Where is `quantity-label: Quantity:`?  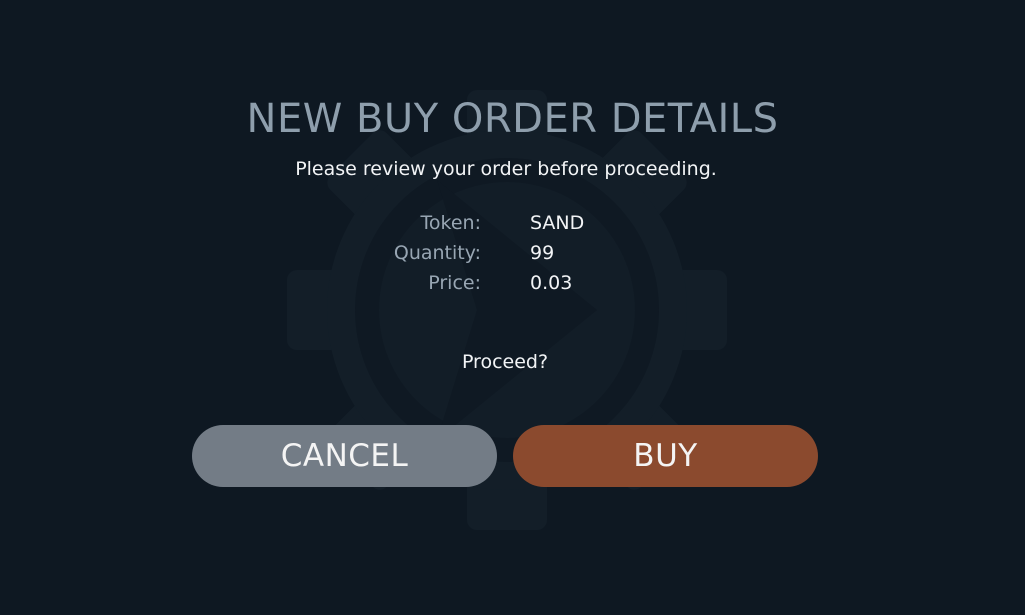 quantity-label: Quantity: is located at coordinates (437, 253).